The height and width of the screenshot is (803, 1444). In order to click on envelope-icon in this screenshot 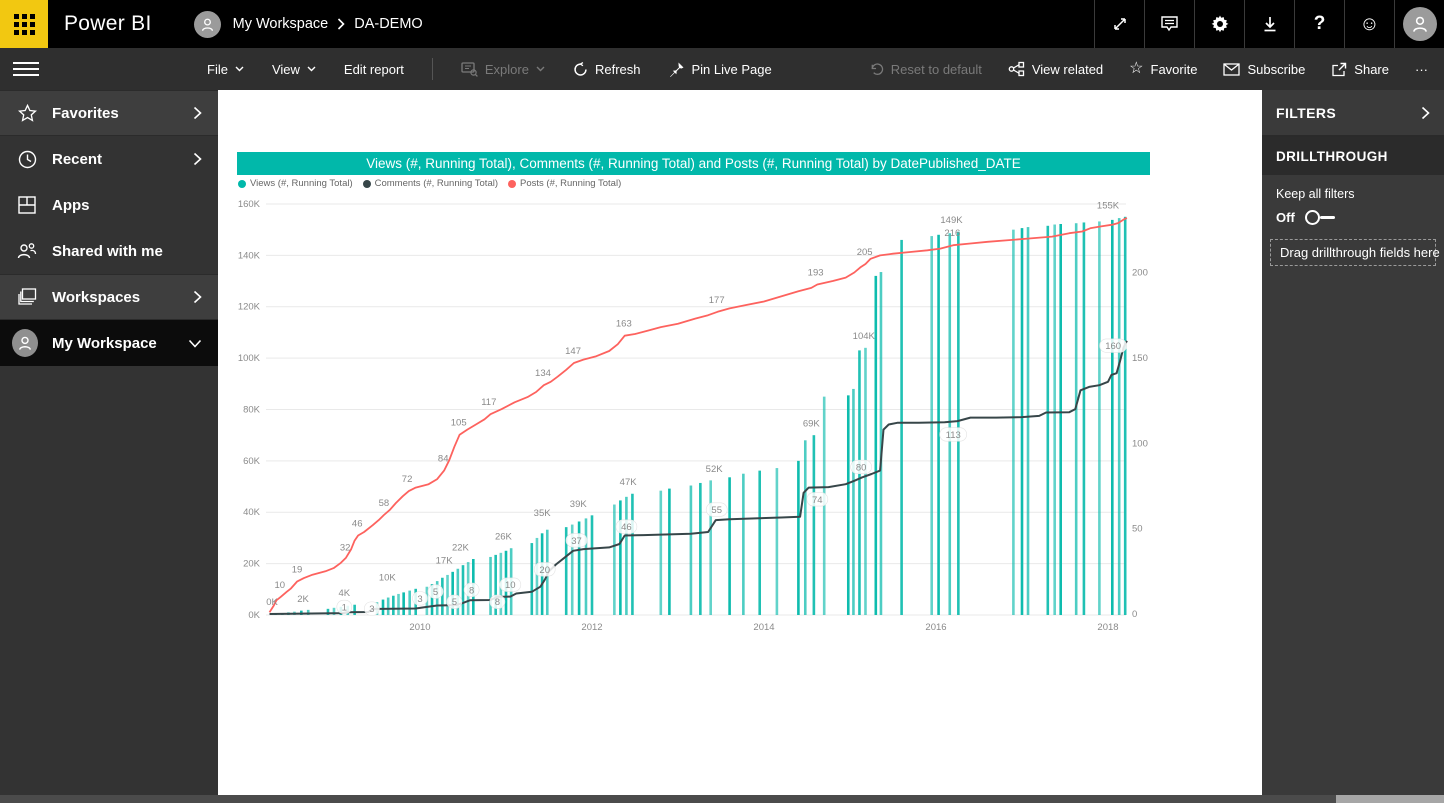, I will do `click(1232, 69)`.